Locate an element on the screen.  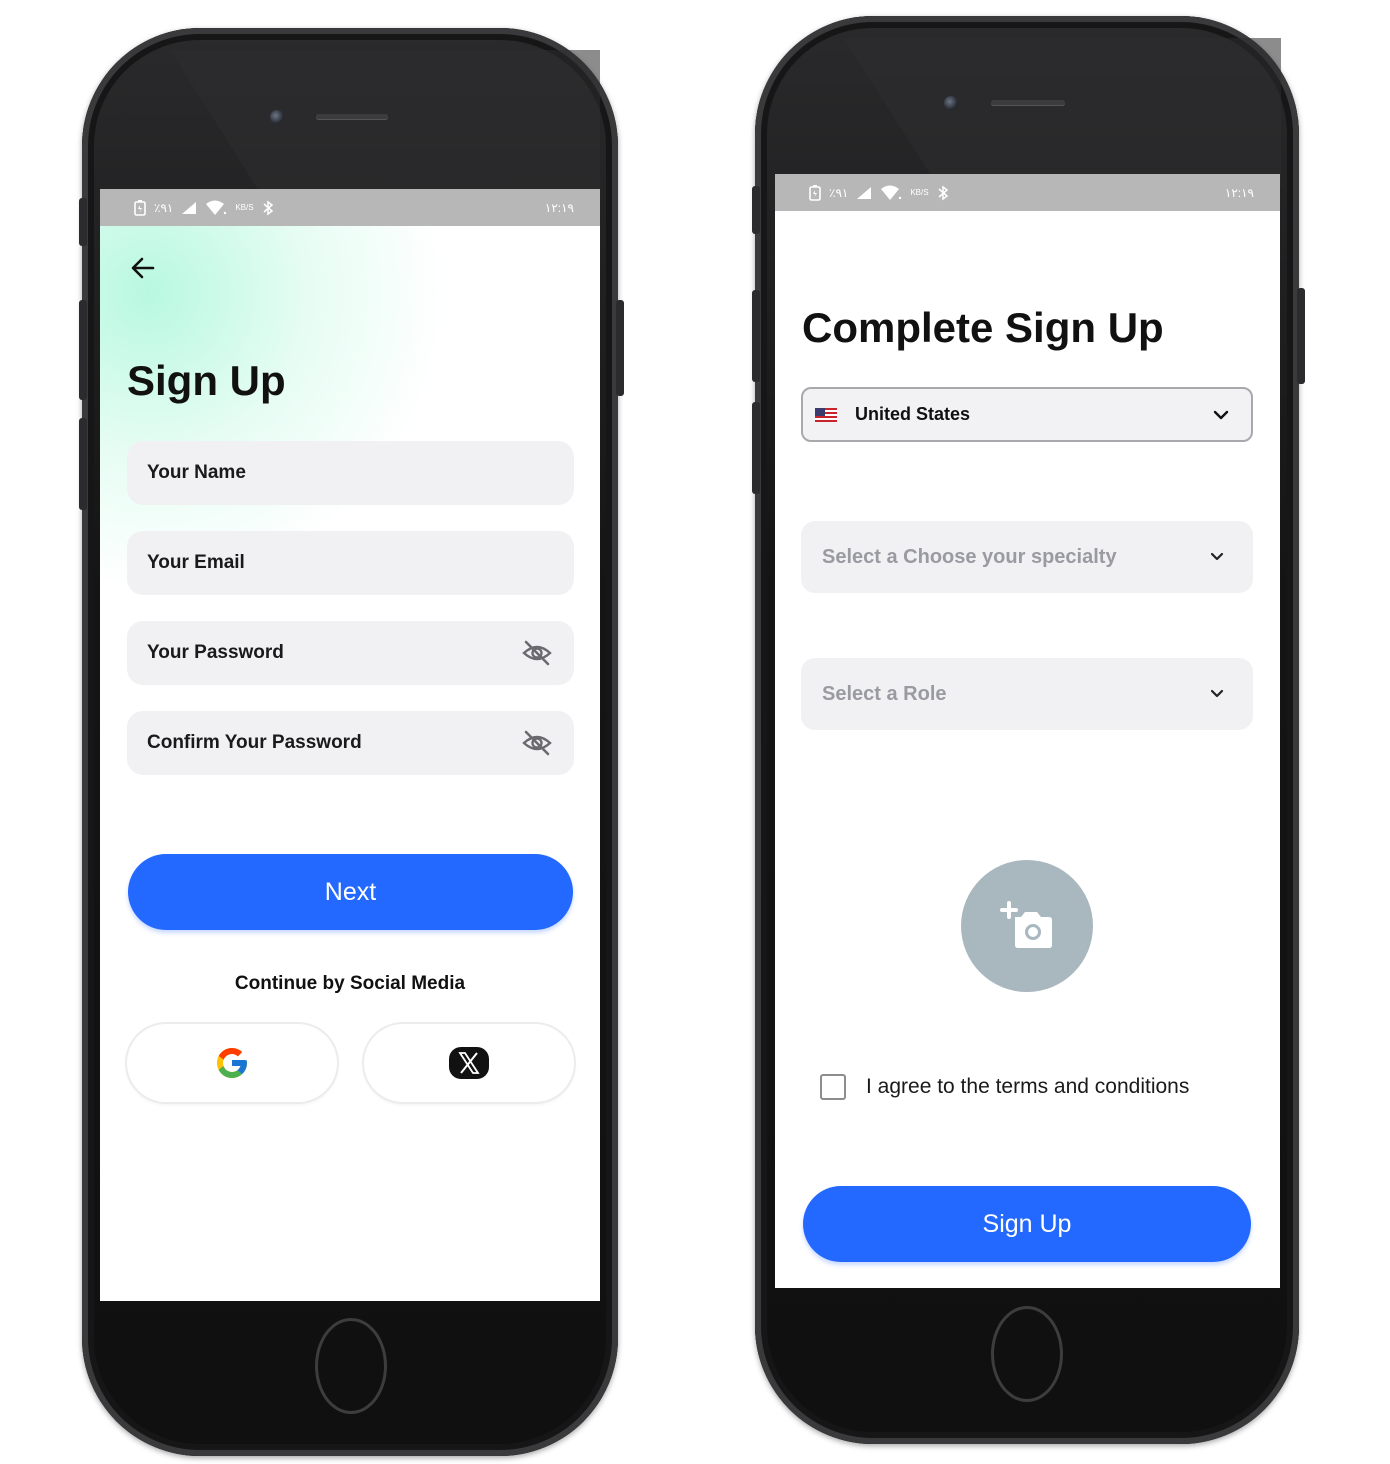
profile-photo-picker is located at coordinates (1027, 926).